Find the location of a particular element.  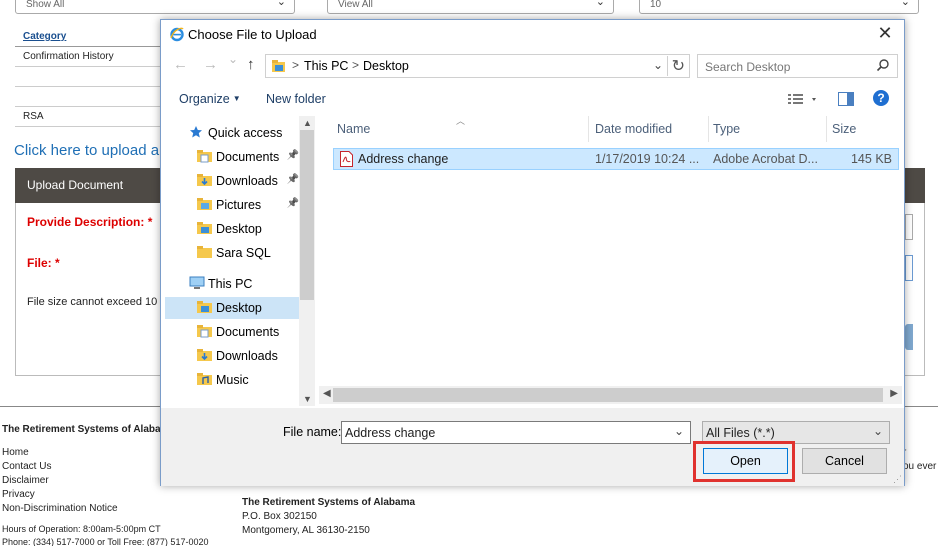

downloads-folder-icon is located at coordinates (205, 356).